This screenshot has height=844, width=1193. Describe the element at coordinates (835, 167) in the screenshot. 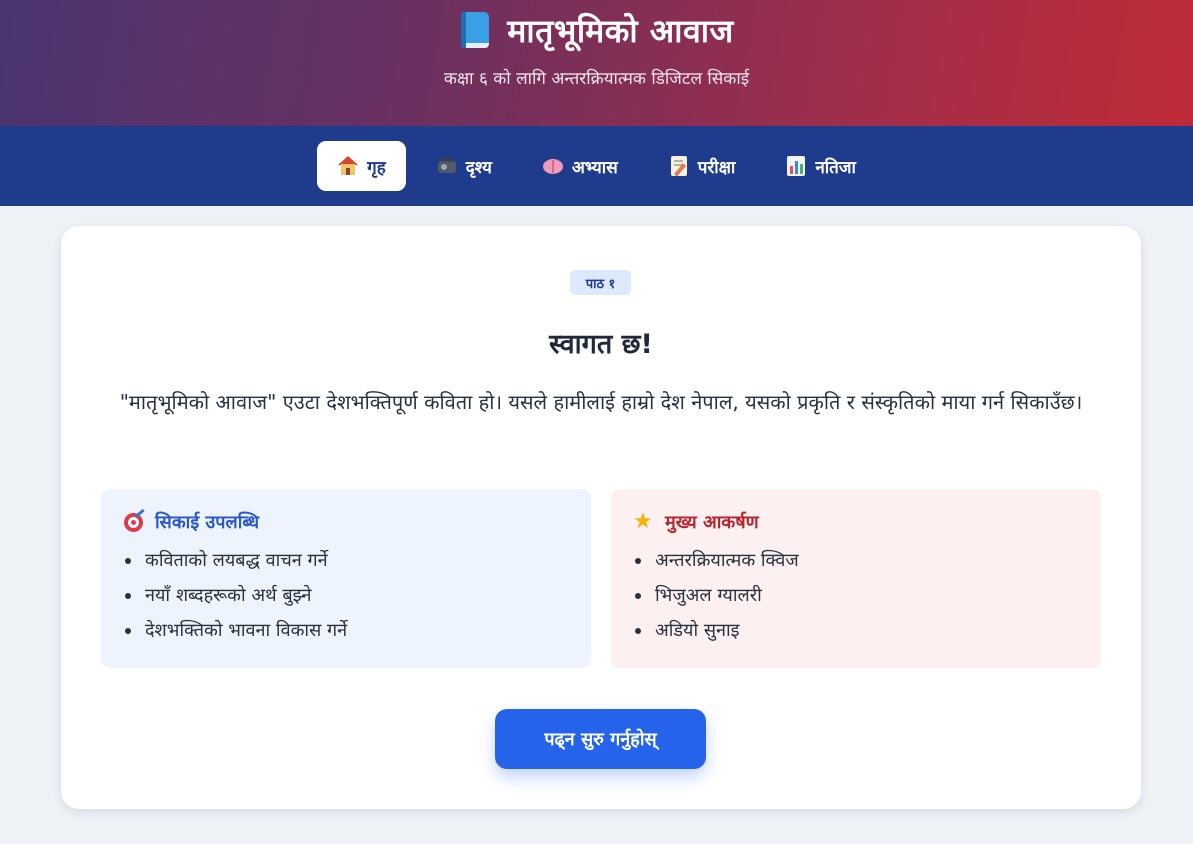

I see `tab-label: नतिजा` at that location.